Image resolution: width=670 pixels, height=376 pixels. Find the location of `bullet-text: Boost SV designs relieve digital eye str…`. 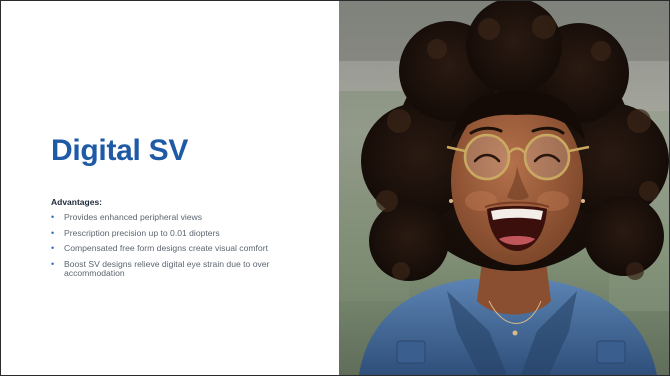

bullet-text: Boost SV designs relieve digital eye str… is located at coordinates (167, 268).